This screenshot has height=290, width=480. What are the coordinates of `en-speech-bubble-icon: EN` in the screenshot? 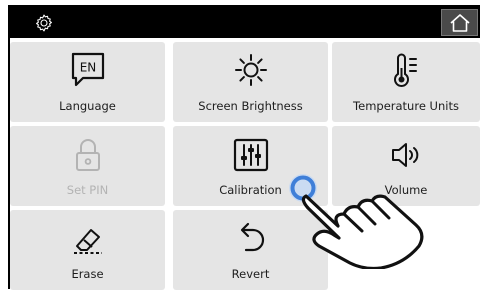 It's located at (87, 69).